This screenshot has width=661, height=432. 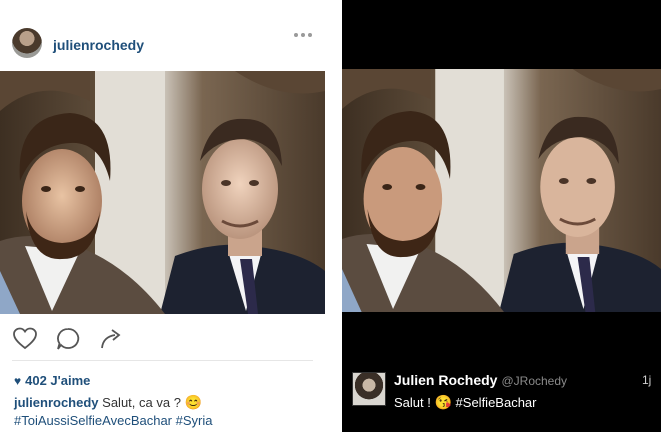 I want to click on caption-username: julienrochedy, so click(x=56, y=402).